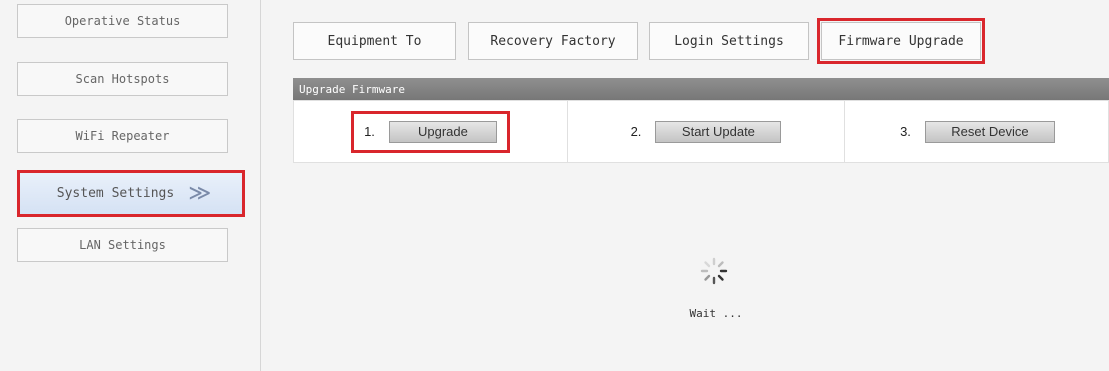  I want to click on sidebar-item-system-settings: System Settings ≫, so click(131, 193).